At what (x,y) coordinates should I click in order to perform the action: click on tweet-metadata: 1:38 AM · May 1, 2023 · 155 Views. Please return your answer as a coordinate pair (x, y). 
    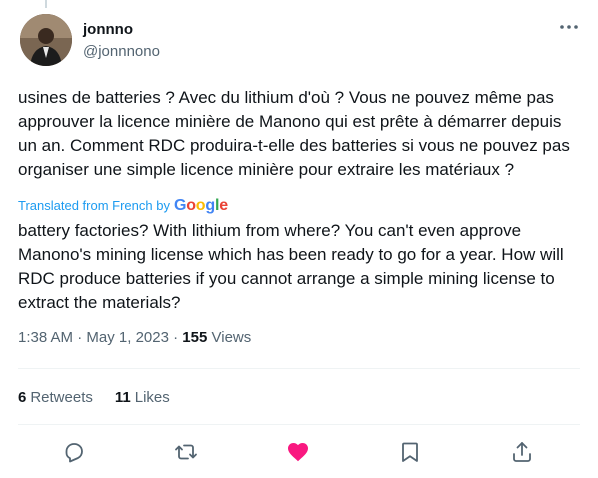
    Looking at the image, I should click on (134, 338).